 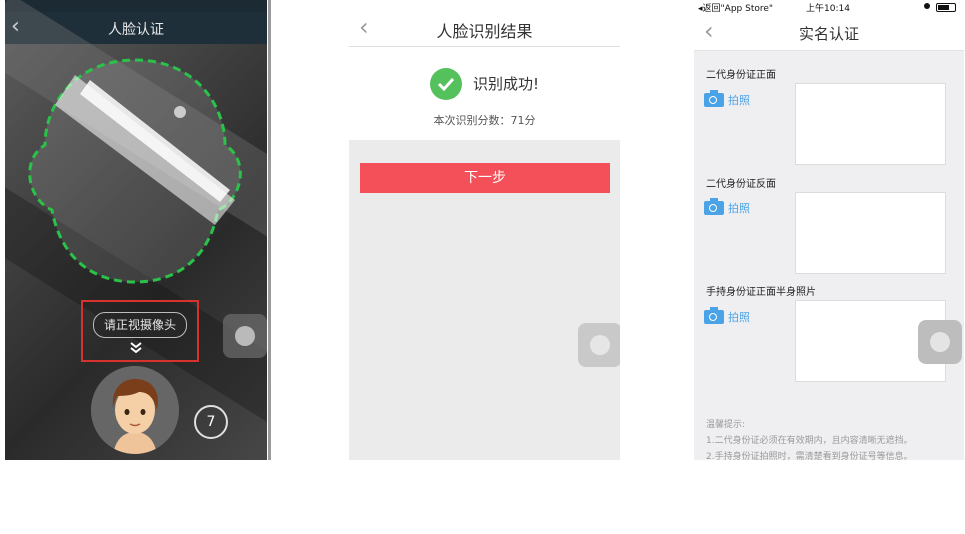 What do you see at coordinates (946, 7) in the screenshot?
I see `battery-icon` at bounding box center [946, 7].